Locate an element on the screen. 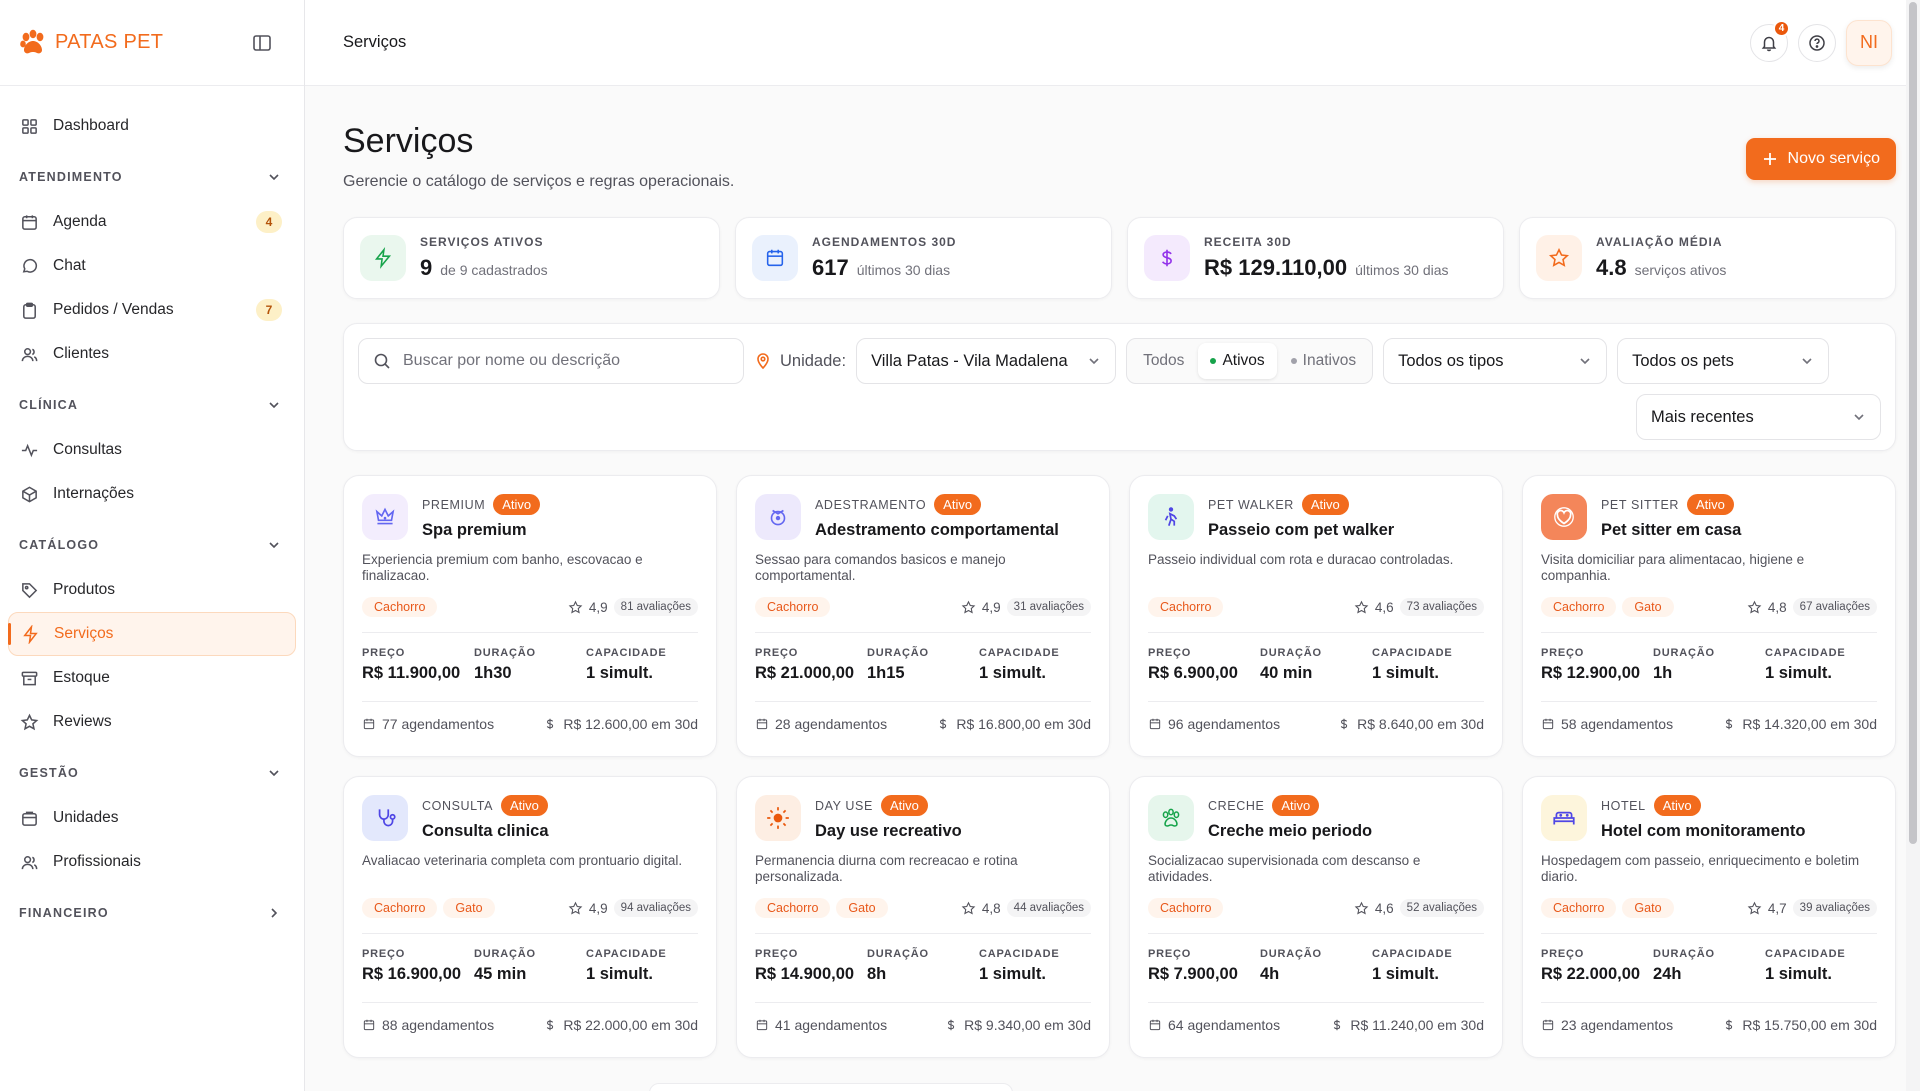 This screenshot has width=1920, height=1091. sidebar-section-catalogo: CATÁLOGO is located at coordinates (152, 545).